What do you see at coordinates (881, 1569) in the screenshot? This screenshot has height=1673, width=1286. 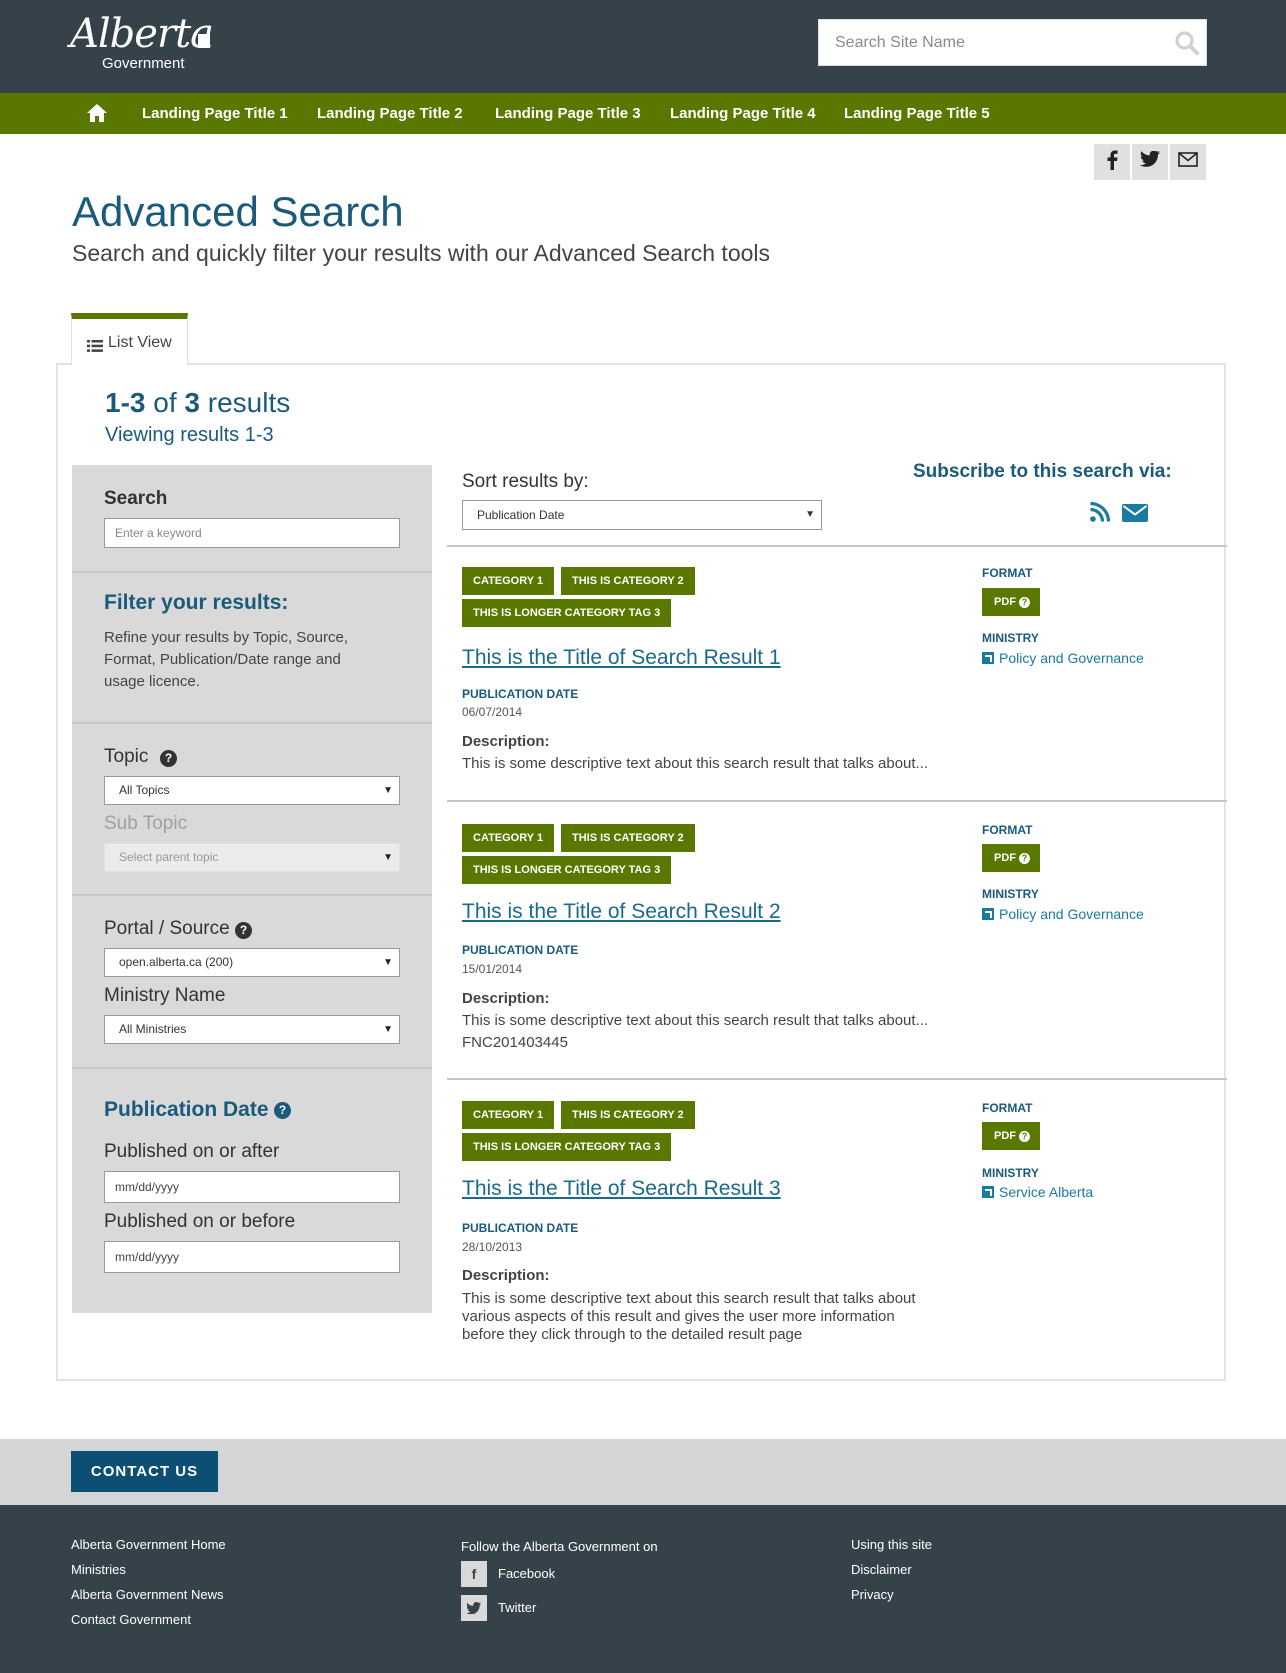 I see `footer-link: Disclaimer` at bounding box center [881, 1569].